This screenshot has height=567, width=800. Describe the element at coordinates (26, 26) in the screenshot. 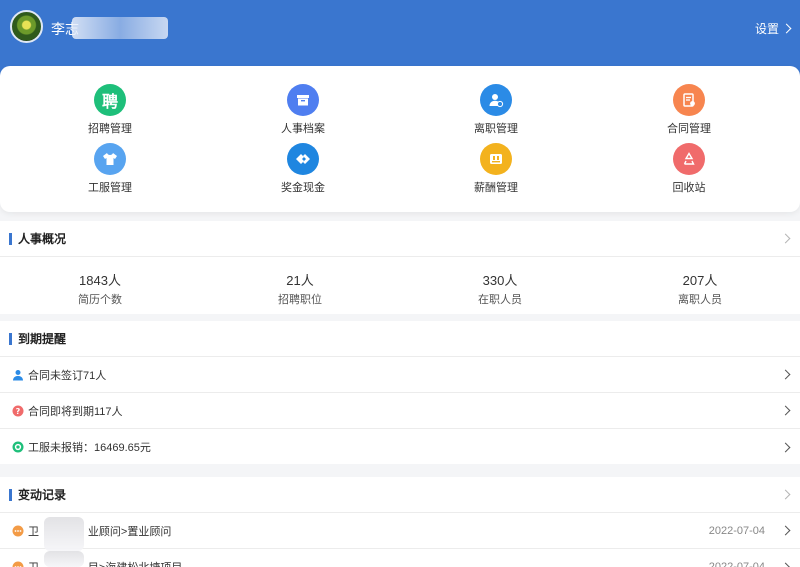

I see `avatar` at that location.